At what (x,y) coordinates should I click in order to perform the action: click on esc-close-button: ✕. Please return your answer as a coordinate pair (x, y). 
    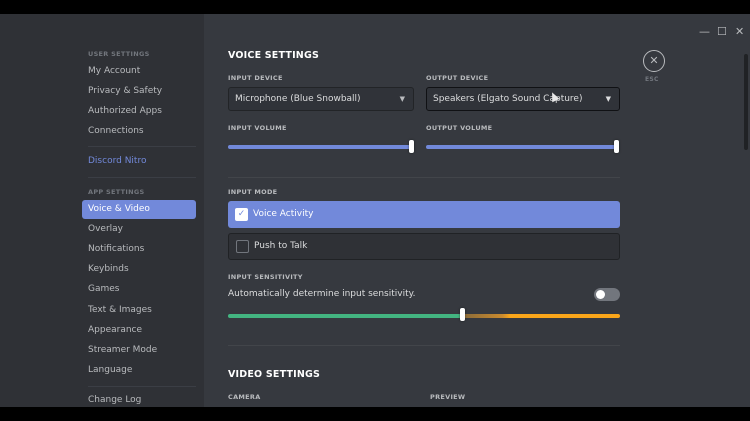
    Looking at the image, I should click on (654, 61).